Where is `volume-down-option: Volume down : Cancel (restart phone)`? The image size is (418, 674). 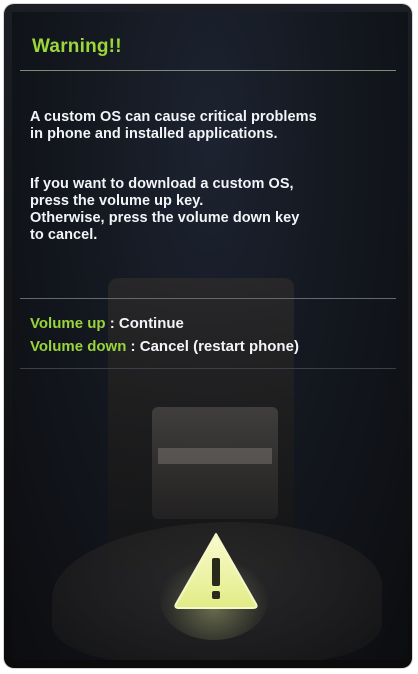 volume-down-option: Volume down : Cancel (restart phone) is located at coordinates (216, 346).